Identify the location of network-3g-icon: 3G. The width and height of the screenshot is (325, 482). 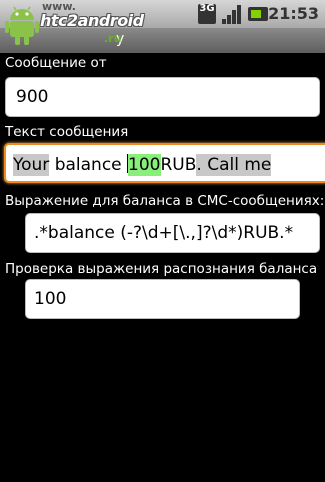
(207, 14).